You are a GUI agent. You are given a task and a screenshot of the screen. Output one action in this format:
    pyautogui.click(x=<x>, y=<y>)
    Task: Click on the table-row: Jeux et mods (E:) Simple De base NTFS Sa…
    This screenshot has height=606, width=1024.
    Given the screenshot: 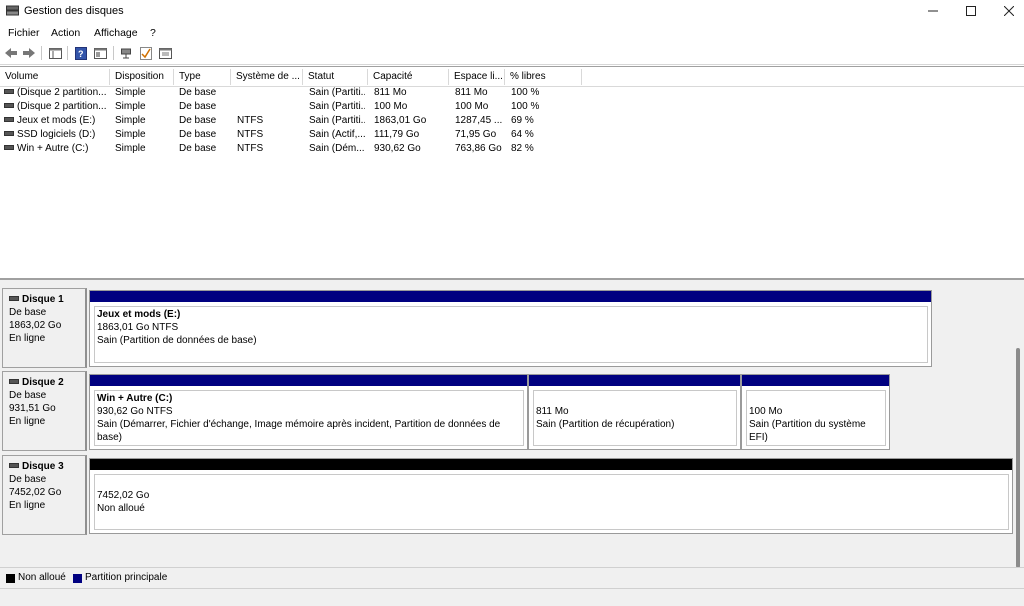 What is the action you would take?
    pyautogui.click(x=512, y=121)
    